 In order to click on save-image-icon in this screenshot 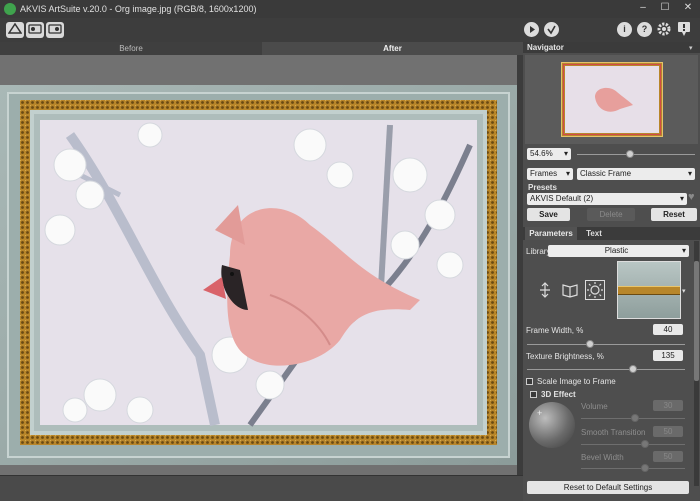, I will do `click(55, 30)`.